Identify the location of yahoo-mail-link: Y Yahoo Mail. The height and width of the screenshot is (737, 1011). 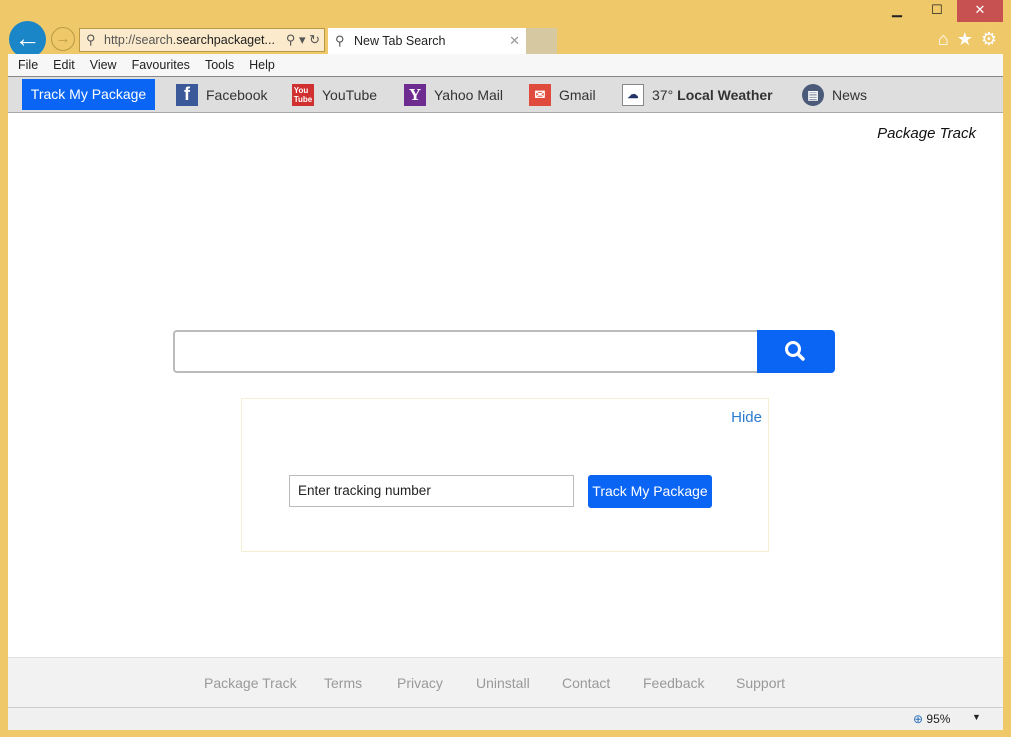
(453, 94).